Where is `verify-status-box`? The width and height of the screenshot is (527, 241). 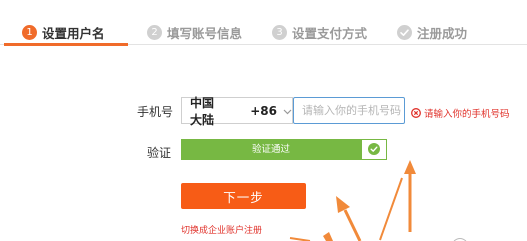 verify-status-box is located at coordinates (374, 149).